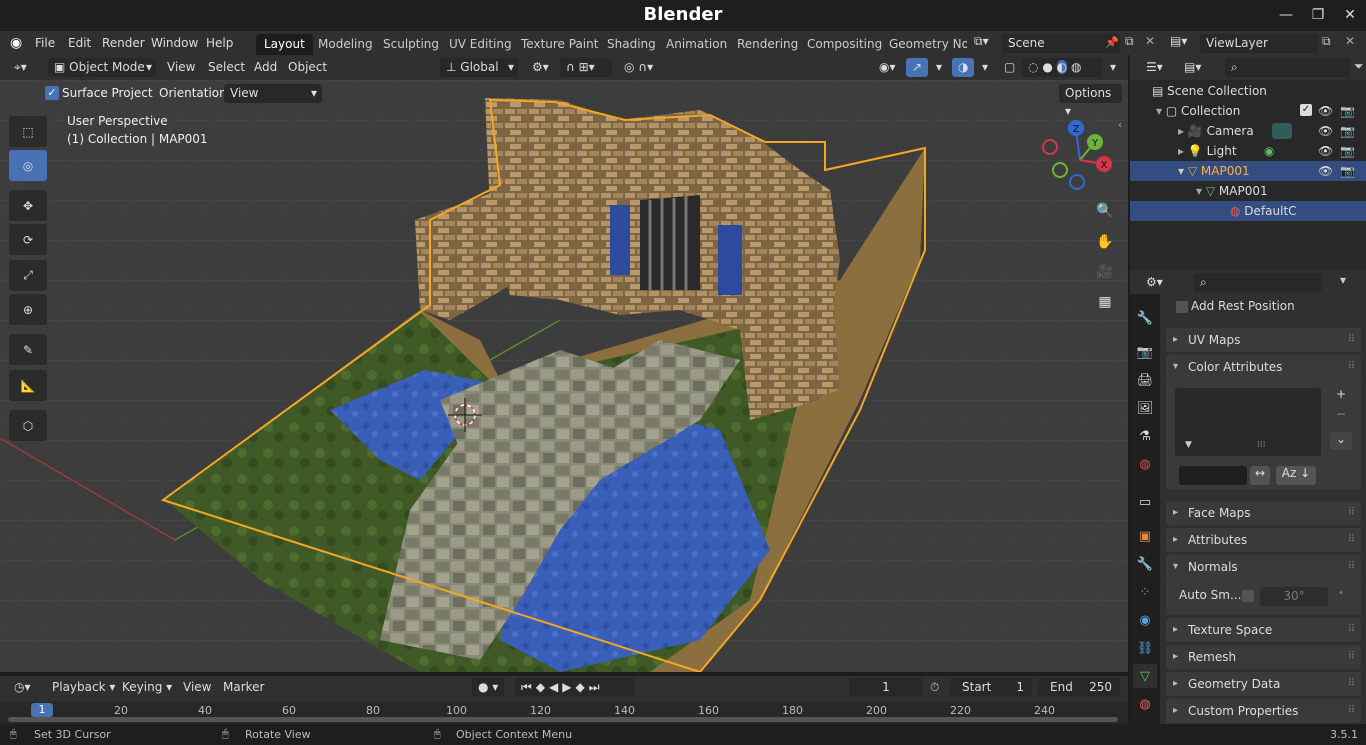 This screenshot has width=1366, height=745. I want to click on tab-modeling: Modeling, so click(345, 44).